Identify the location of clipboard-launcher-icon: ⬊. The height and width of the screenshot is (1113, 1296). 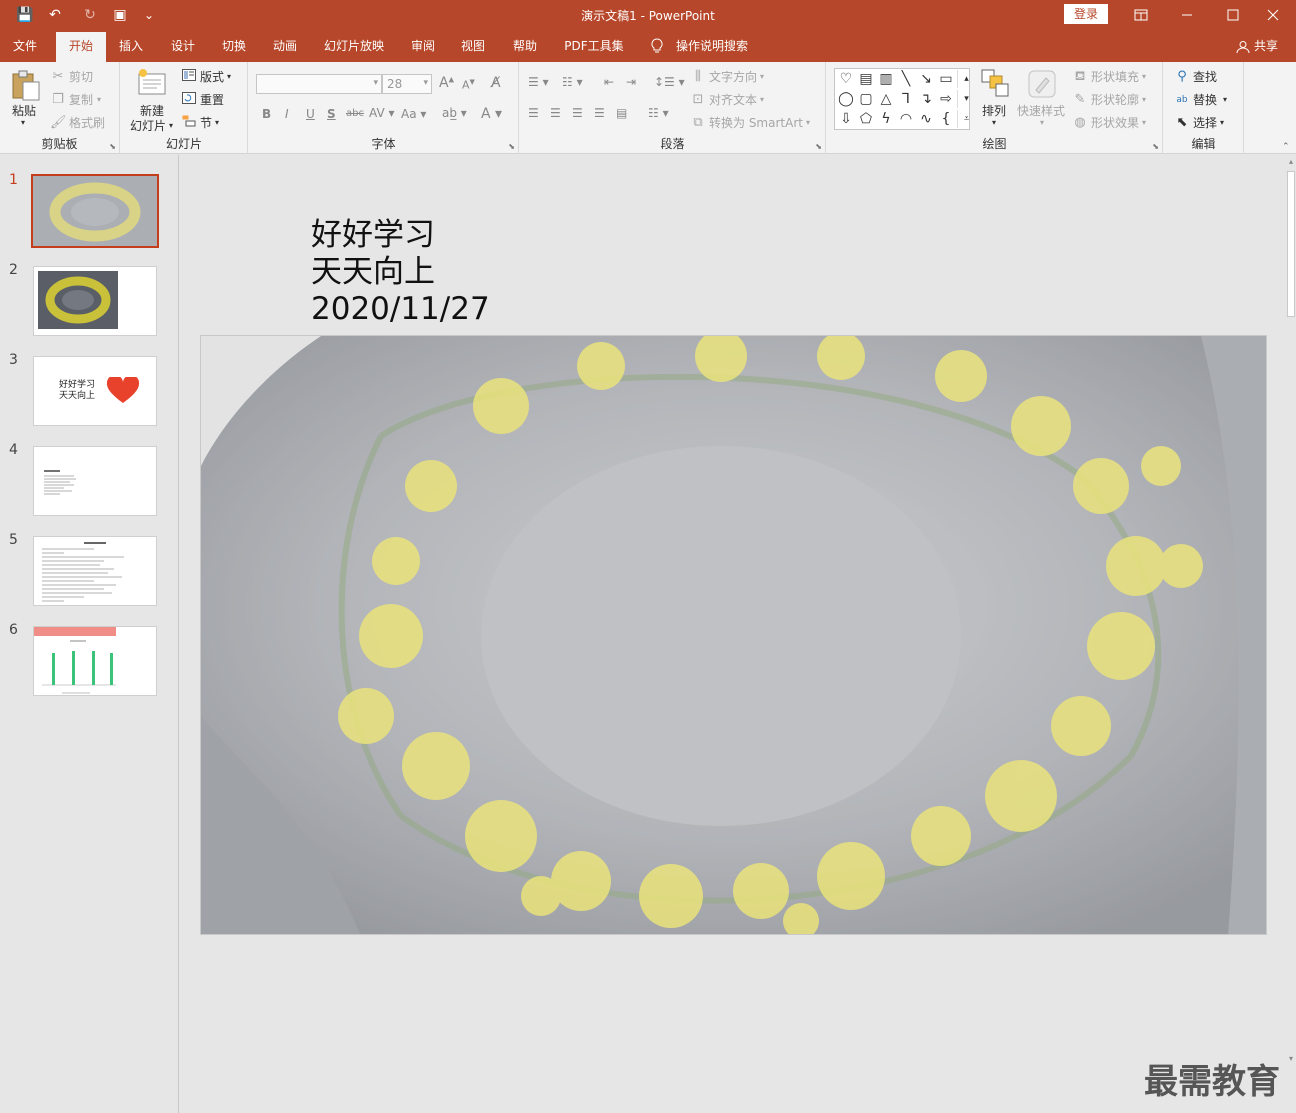
(112, 146).